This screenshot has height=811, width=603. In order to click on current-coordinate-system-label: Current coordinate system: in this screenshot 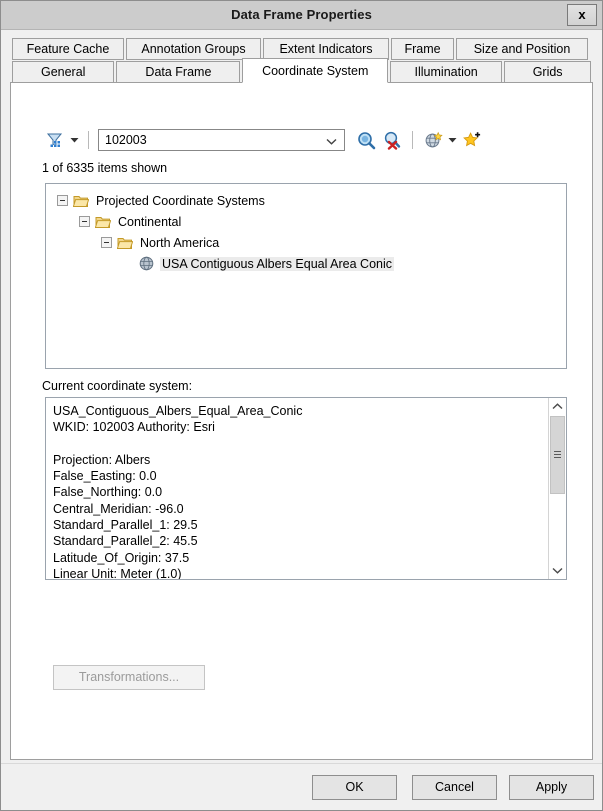, I will do `click(117, 386)`.